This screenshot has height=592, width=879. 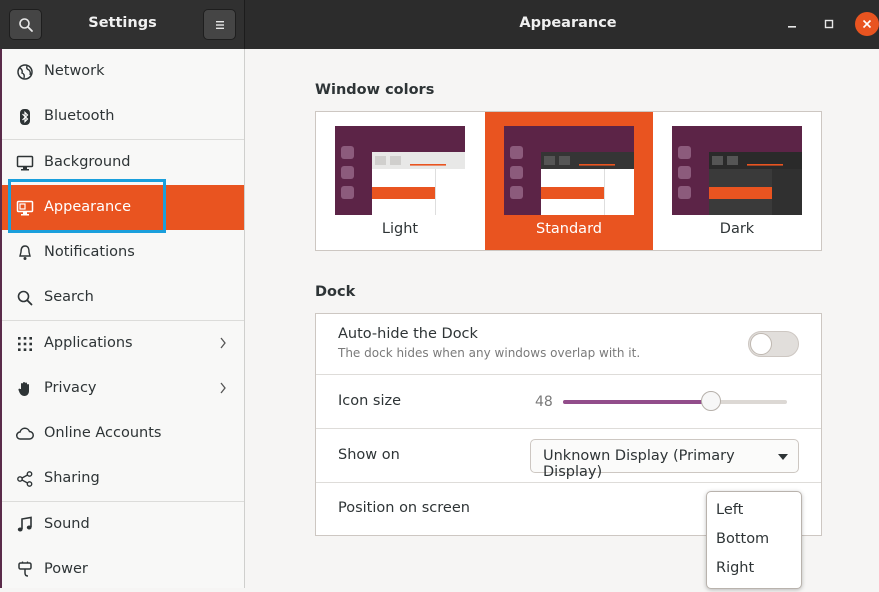 I want to click on position-option-right: Right, so click(x=735, y=568).